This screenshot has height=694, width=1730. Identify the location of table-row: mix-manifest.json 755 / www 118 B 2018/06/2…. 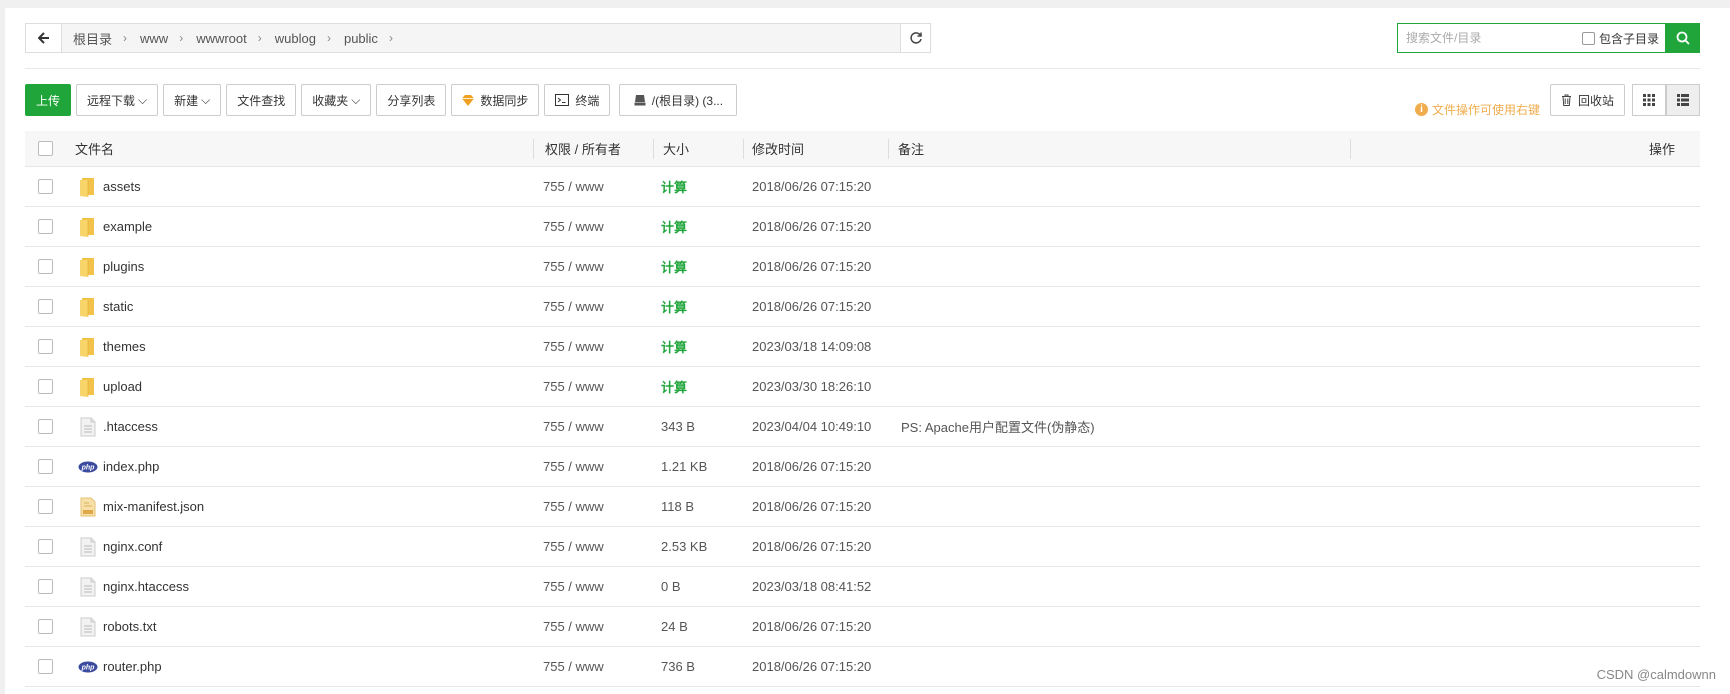
(862, 507).